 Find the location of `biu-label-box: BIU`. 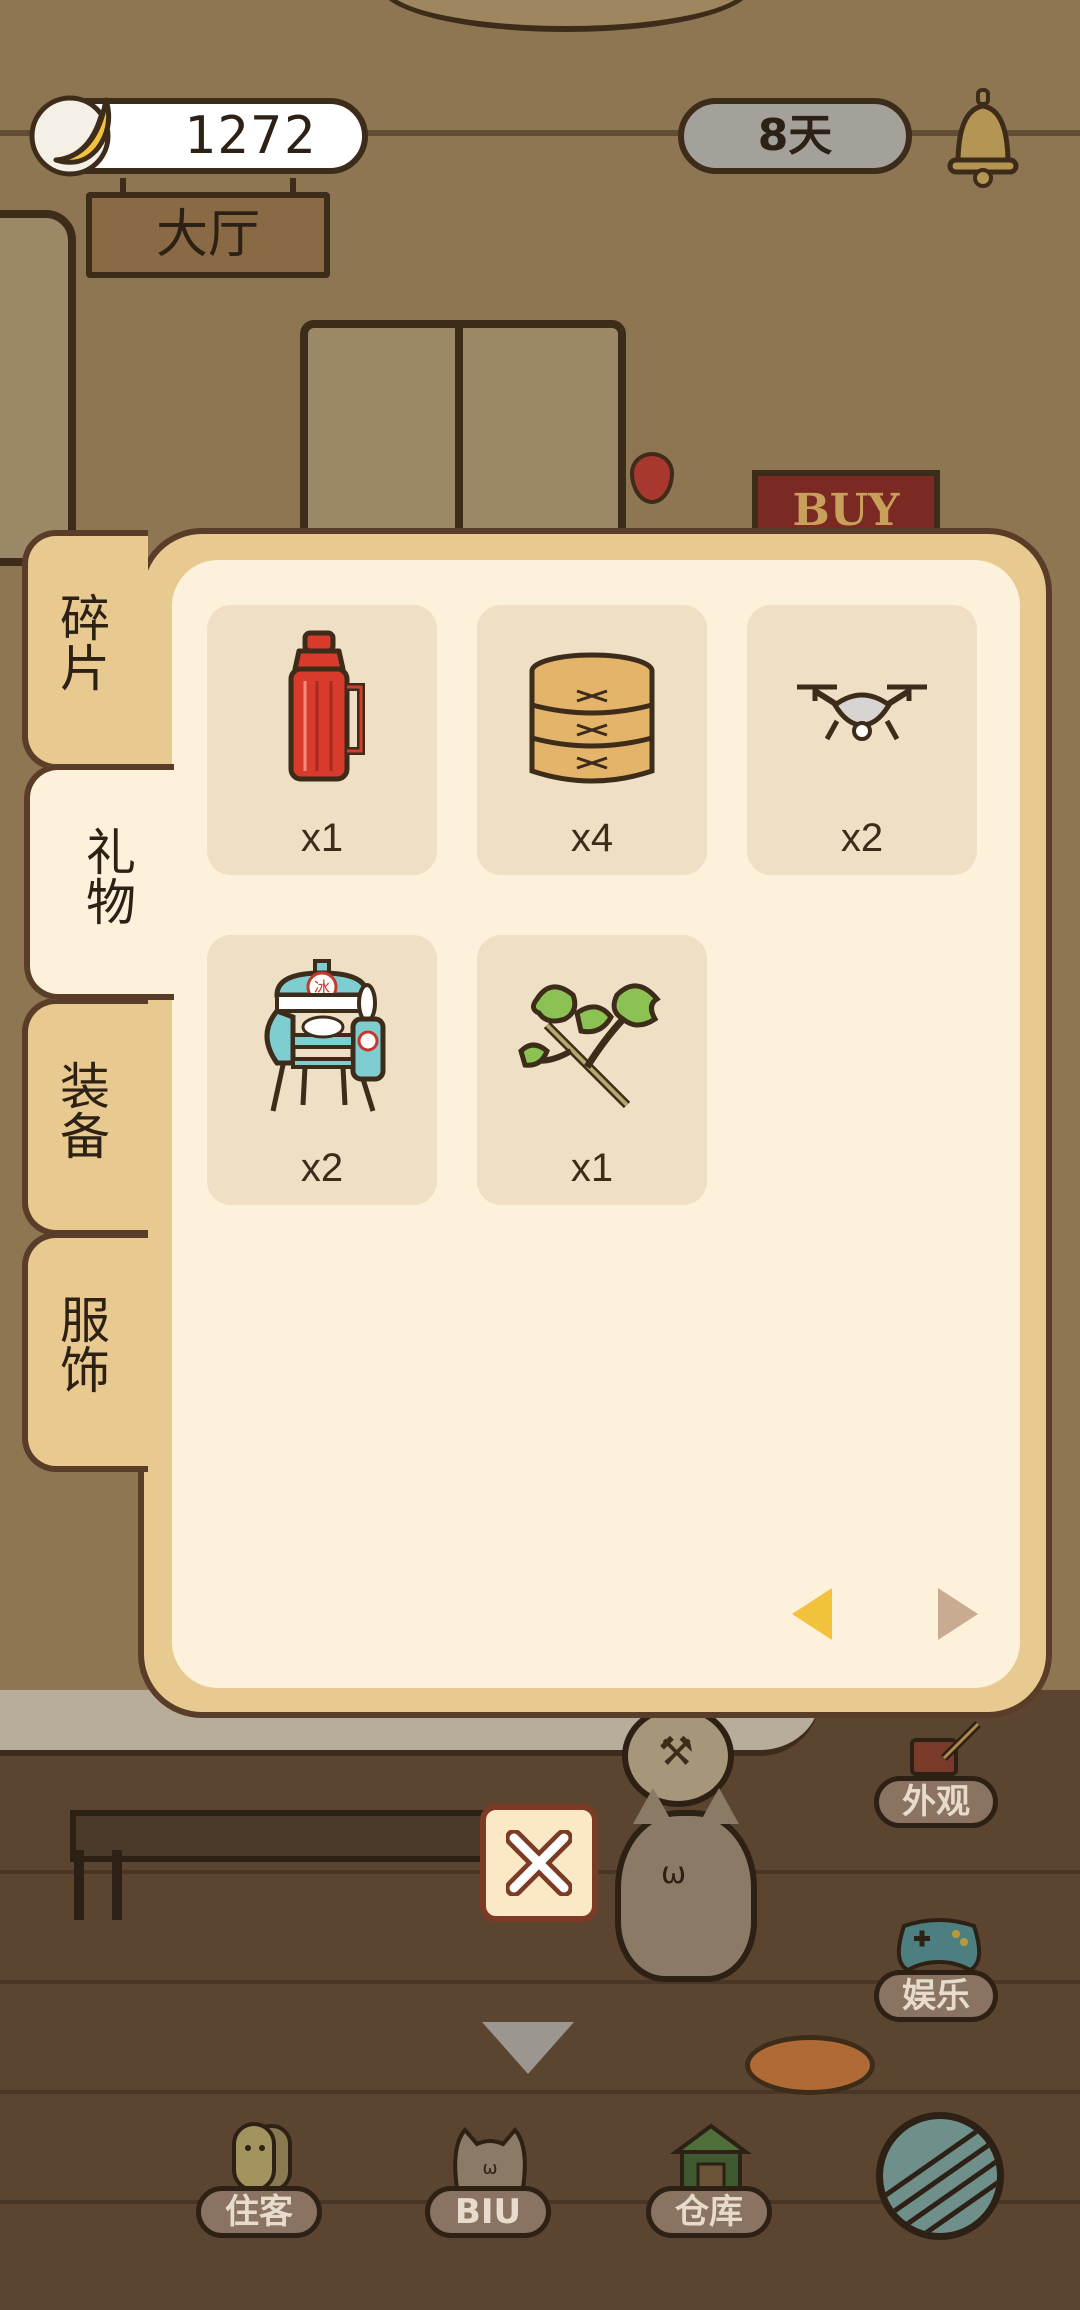

biu-label-box: BIU is located at coordinates (488, 2212).